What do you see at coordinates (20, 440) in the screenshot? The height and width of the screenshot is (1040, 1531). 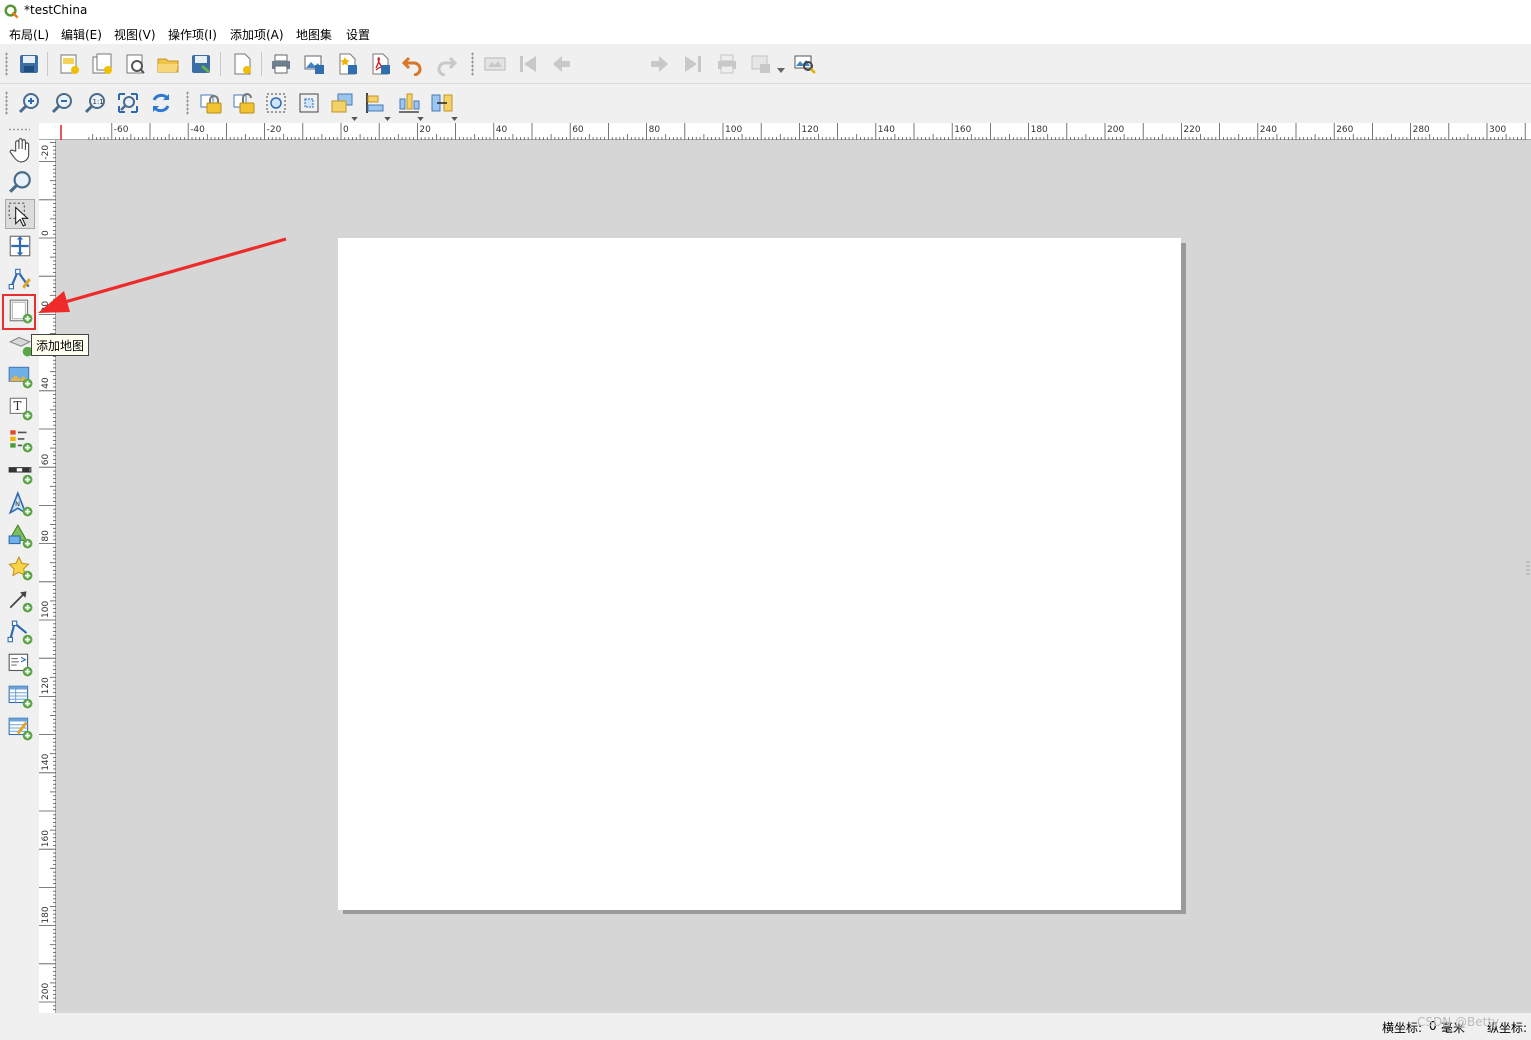 I see `add-legend-button` at bounding box center [20, 440].